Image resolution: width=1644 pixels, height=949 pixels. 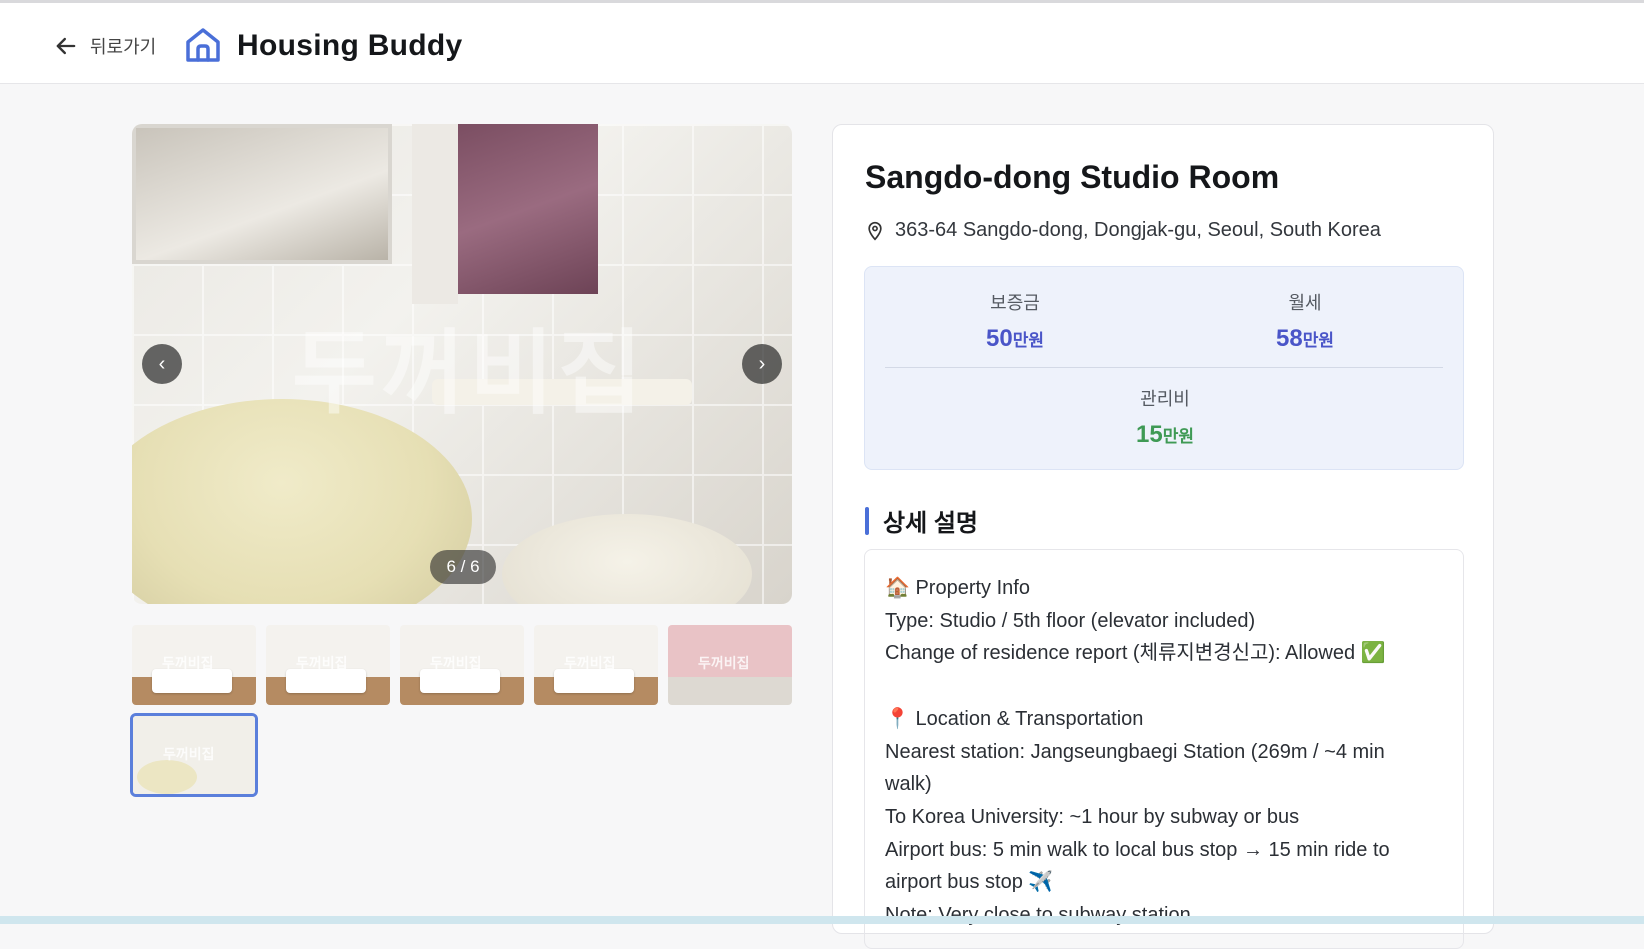 I want to click on price-divider, so click(x=1164, y=367).